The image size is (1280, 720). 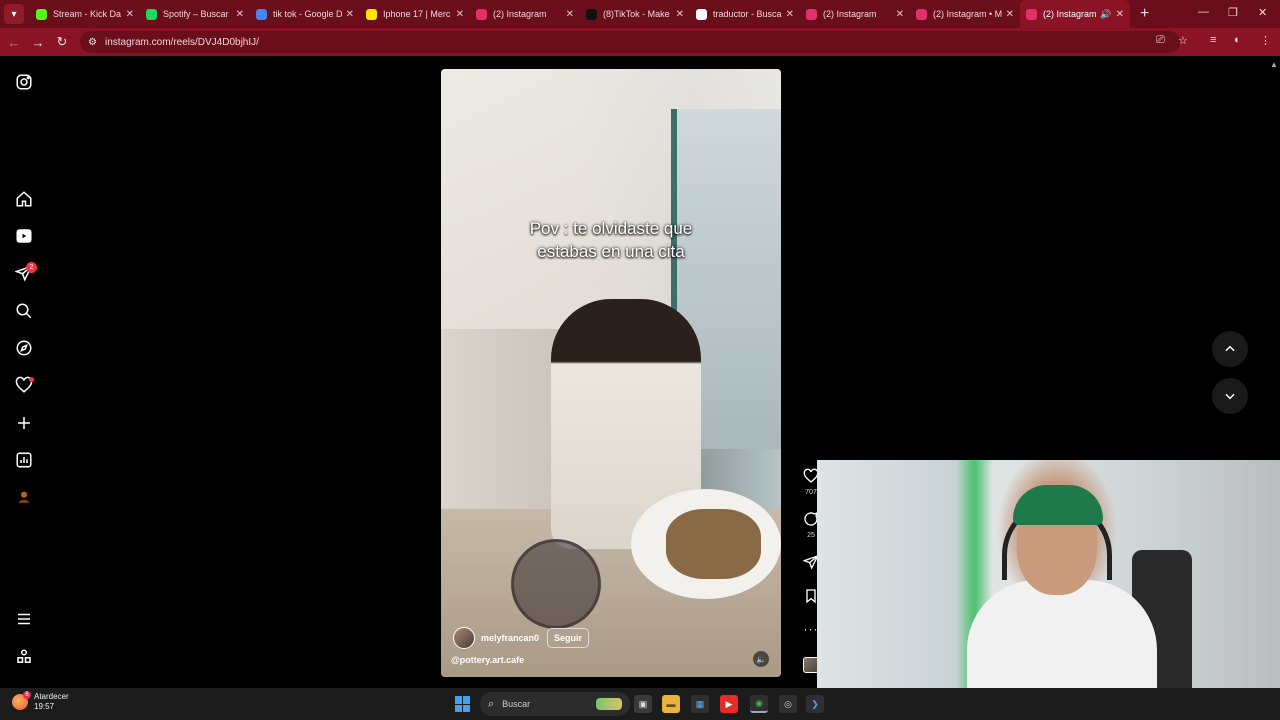 I want to click on windows-start-icon, so click(x=463, y=704).